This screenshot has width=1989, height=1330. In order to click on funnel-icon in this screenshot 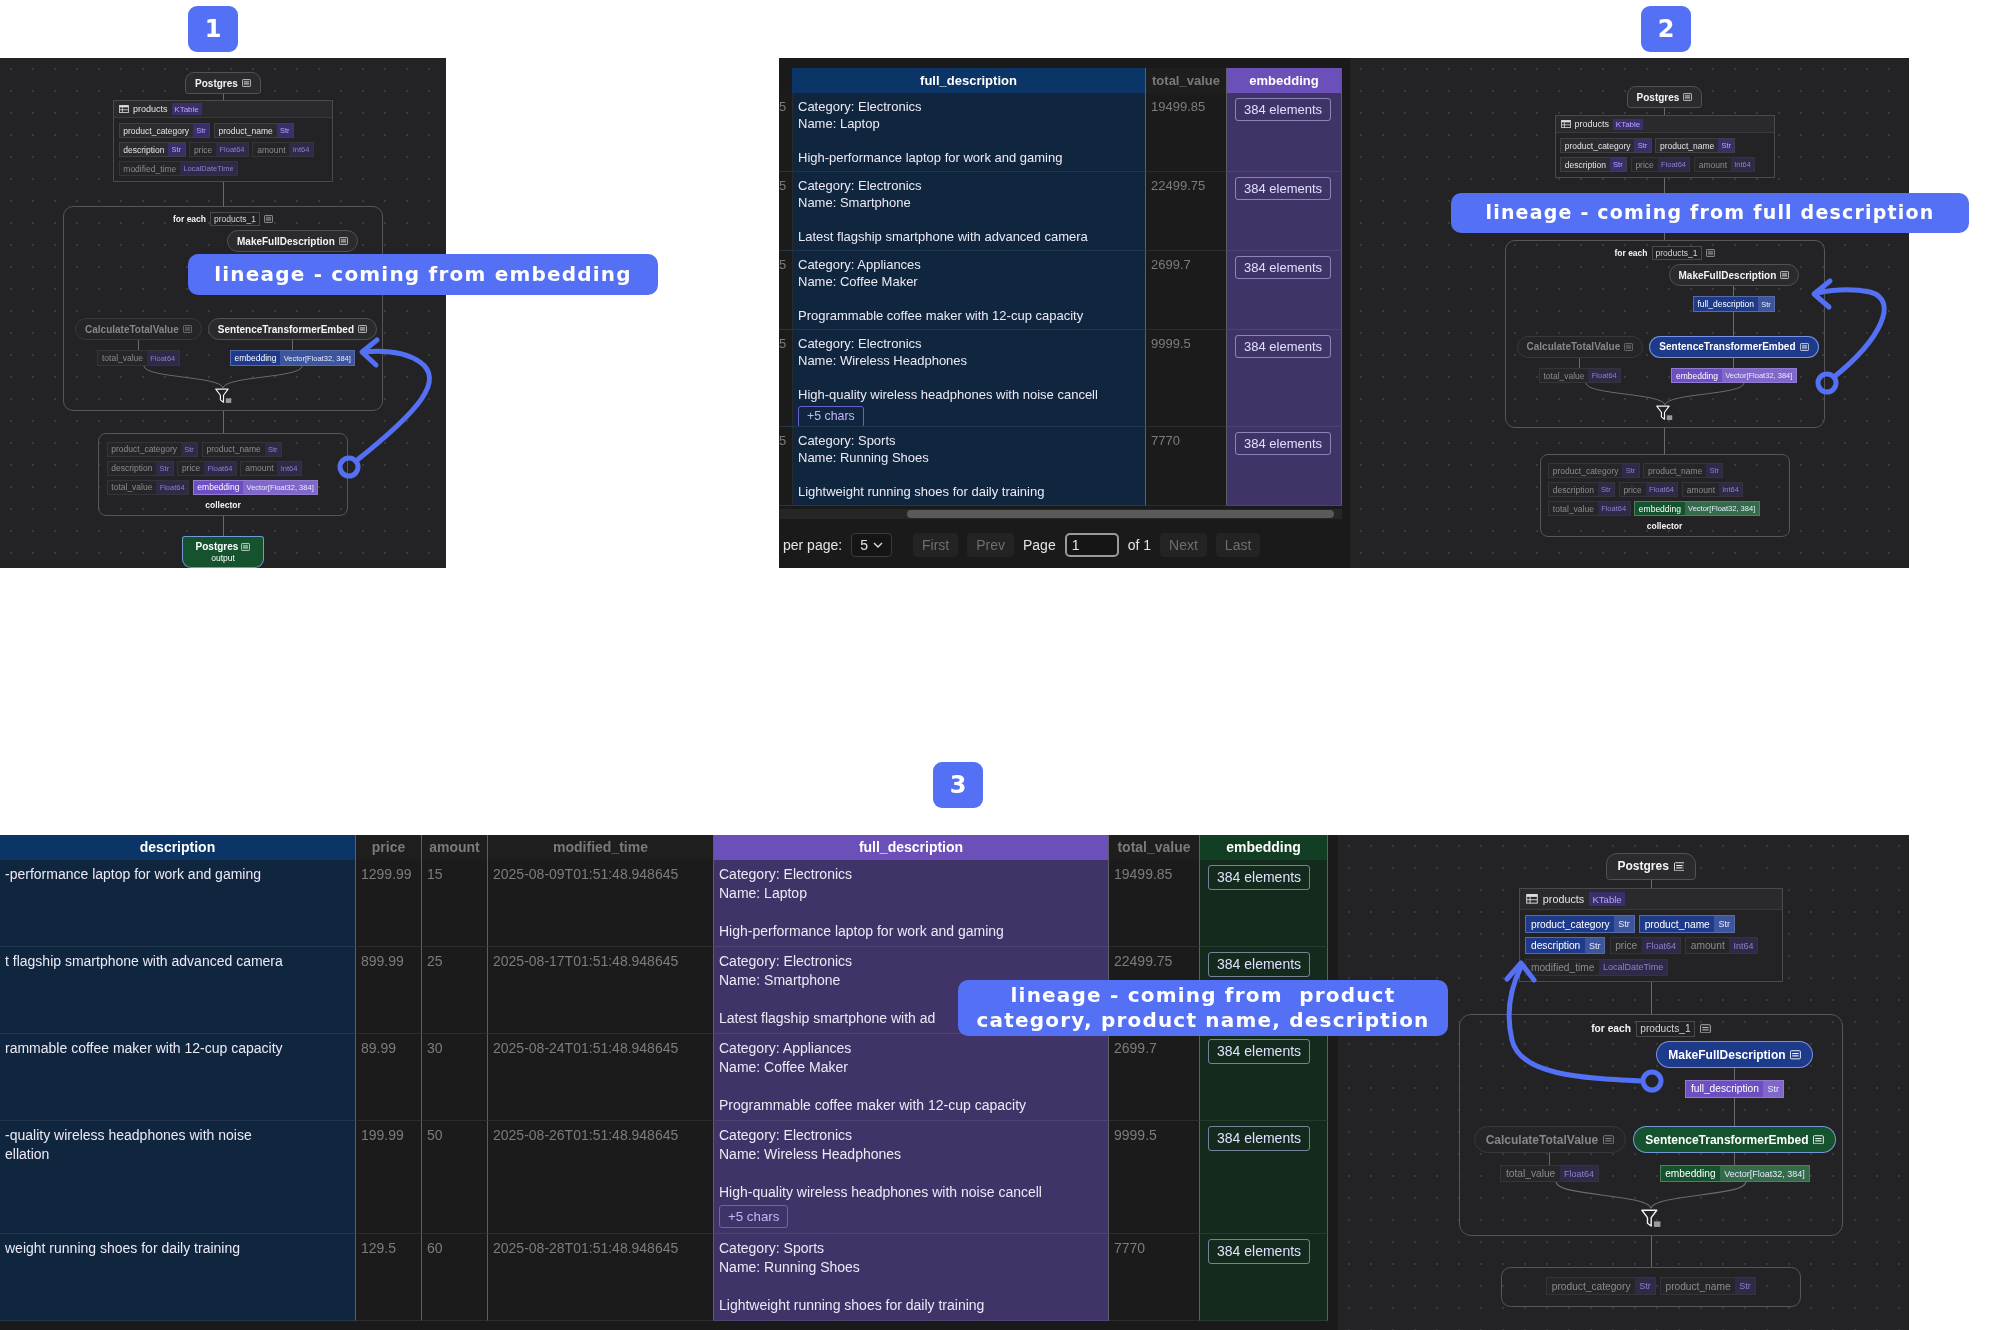, I will do `click(1664, 413)`.